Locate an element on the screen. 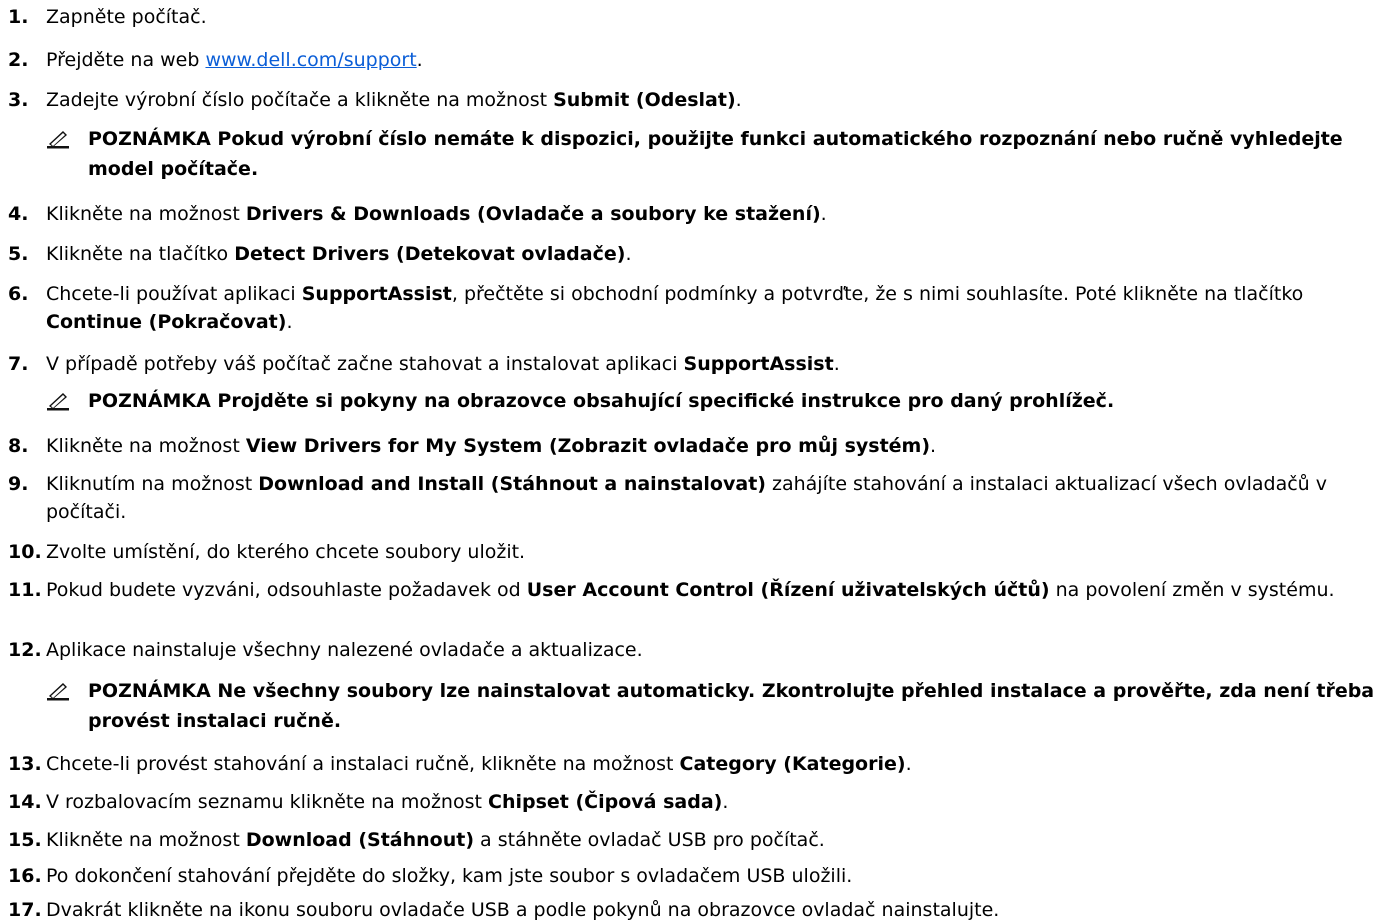  step-number: 13. is located at coordinates (25, 764).